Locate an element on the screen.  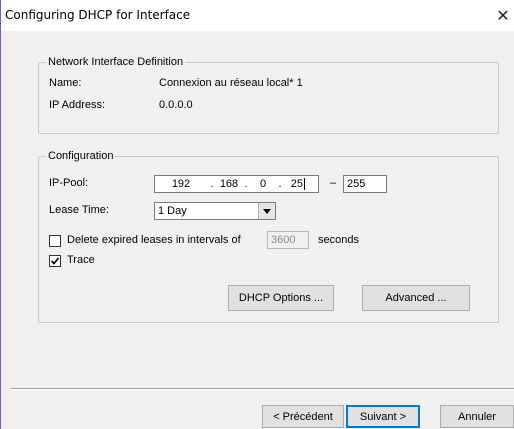
footer-separator is located at coordinates (262, 389).